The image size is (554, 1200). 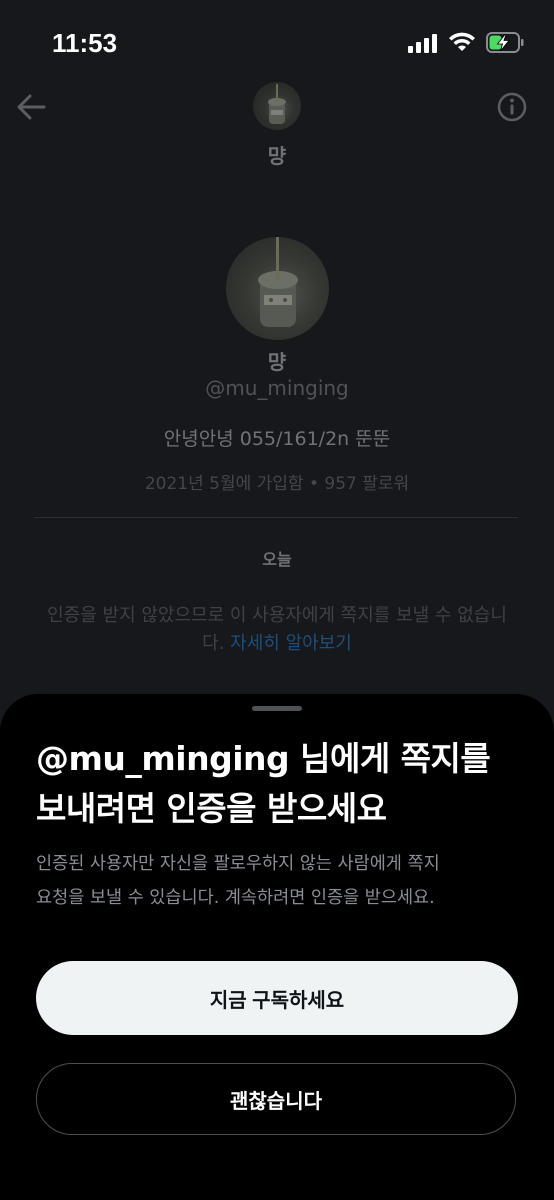 I want to click on notice-line-2-prefix: 다., so click(x=216, y=643).